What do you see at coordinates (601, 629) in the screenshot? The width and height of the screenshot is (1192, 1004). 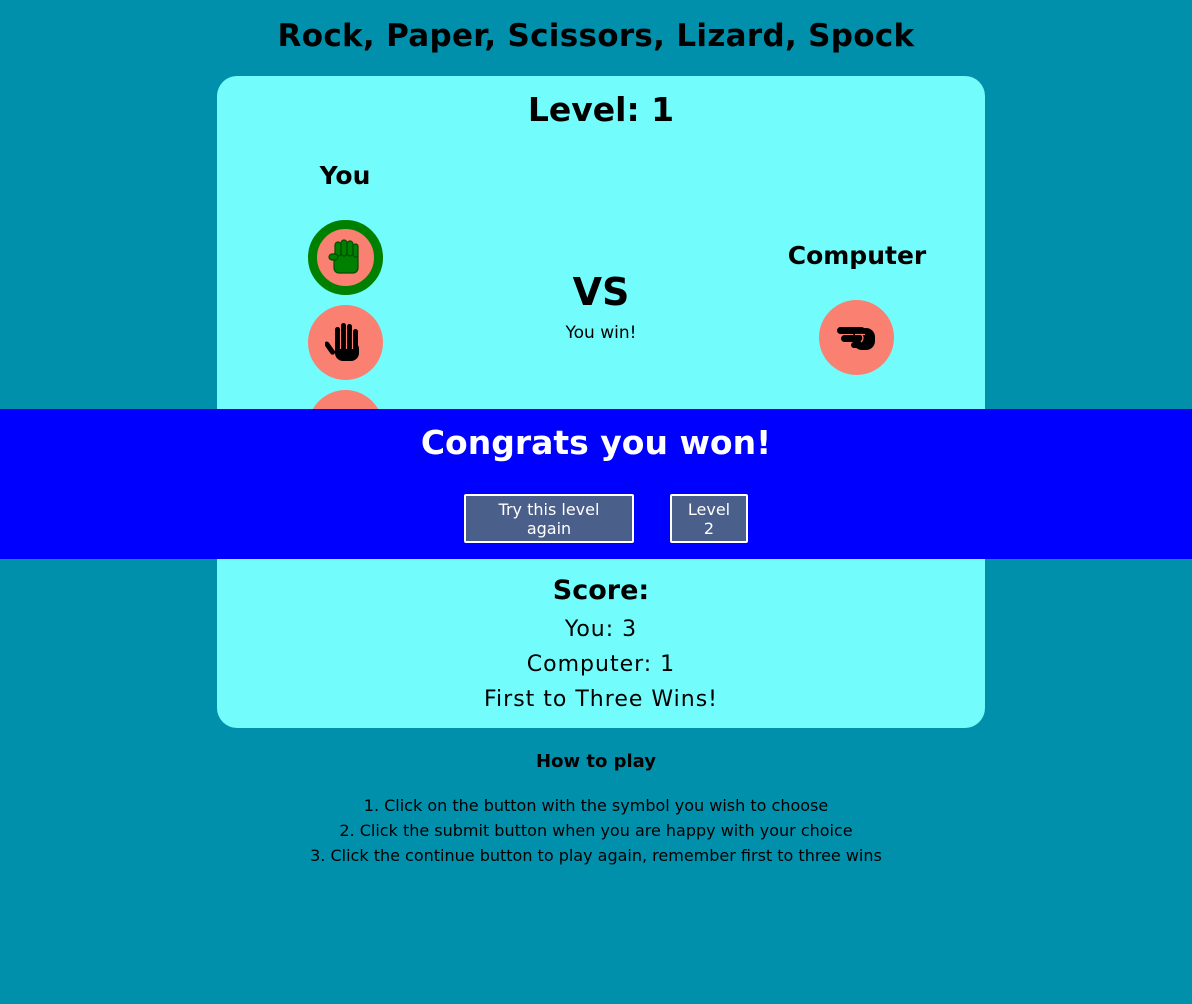 I see `player-score: You: 3` at bounding box center [601, 629].